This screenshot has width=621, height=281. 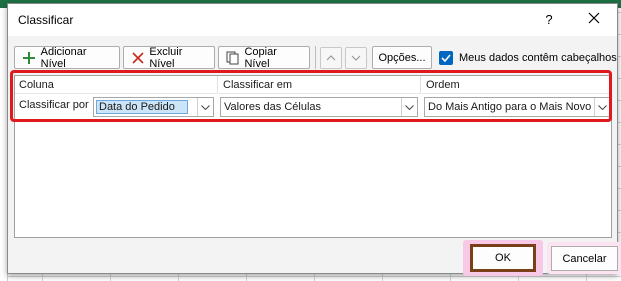 What do you see at coordinates (54, 105) in the screenshot?
I see `sort-by-label: Classificar por` at bounding box center [54, 105].